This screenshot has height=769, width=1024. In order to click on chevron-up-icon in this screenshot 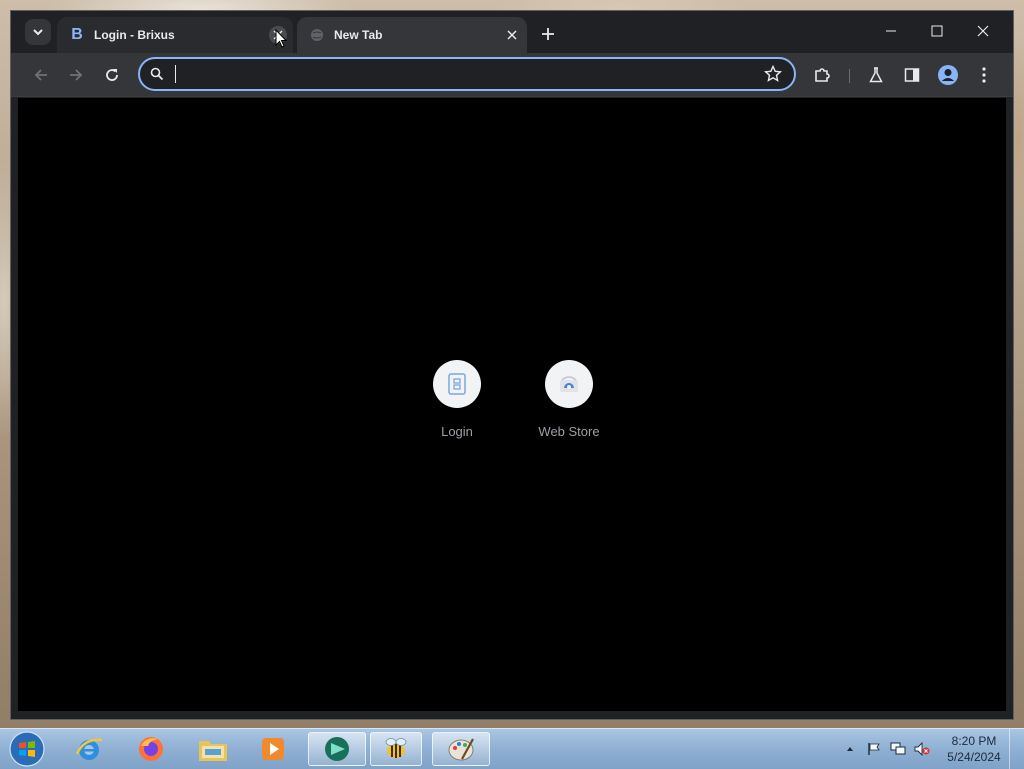, I will do `click(850, 749)`.